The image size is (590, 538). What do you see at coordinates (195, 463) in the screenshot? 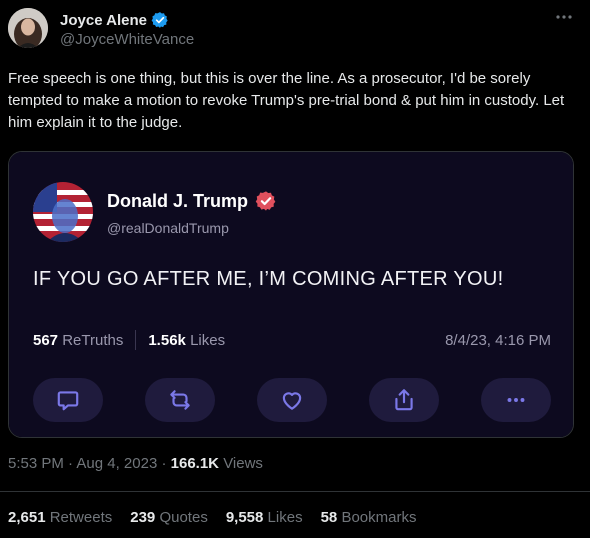
I see `views-count: 166.1K` at bounding box center [195, 463].